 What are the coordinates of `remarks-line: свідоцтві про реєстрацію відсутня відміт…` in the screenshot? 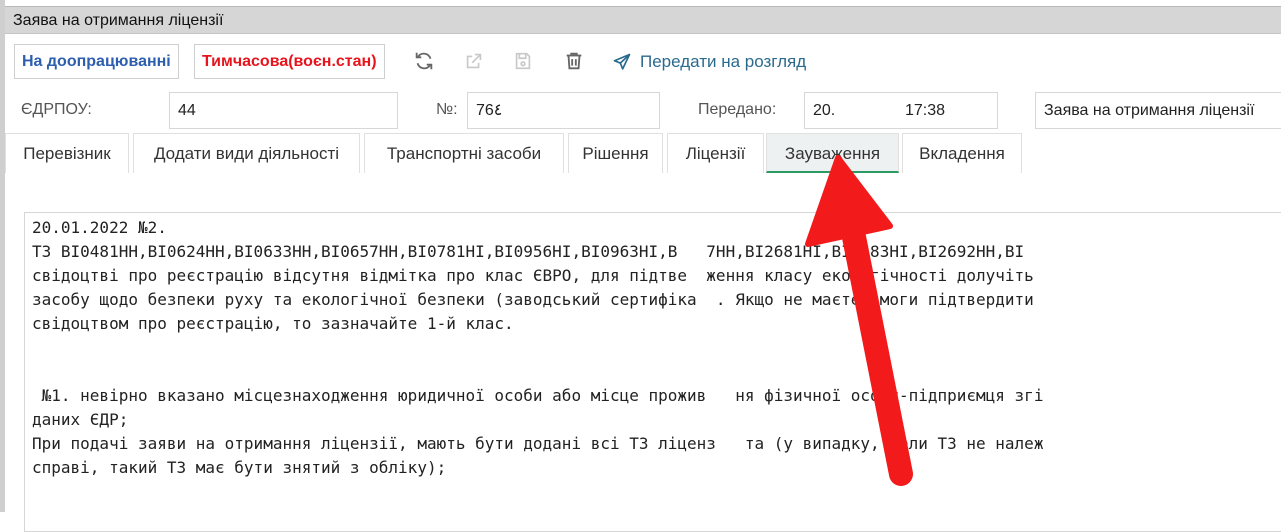 It's located at (533, 275).